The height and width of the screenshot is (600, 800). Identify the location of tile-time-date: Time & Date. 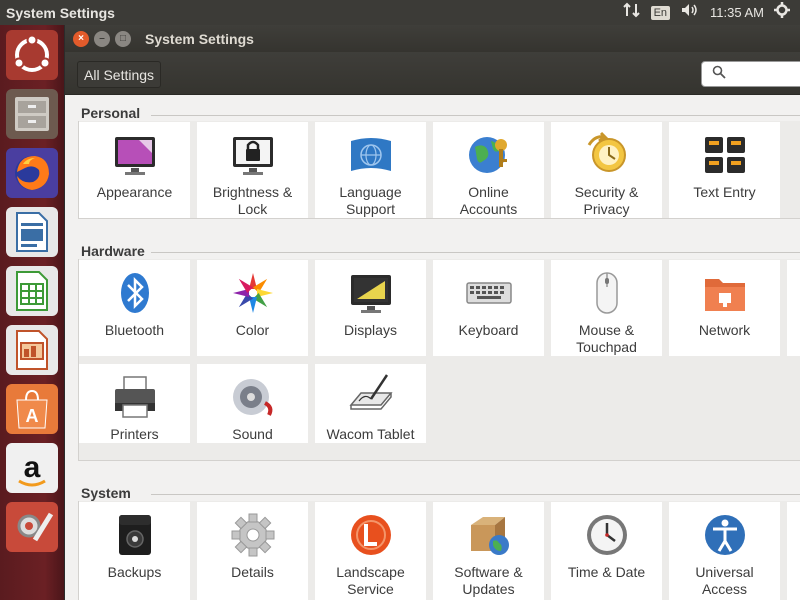
(606, 551).